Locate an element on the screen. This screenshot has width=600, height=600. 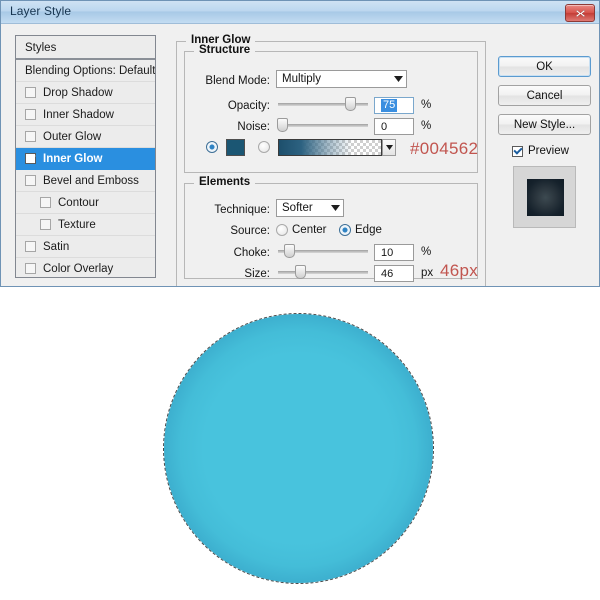
sidebar-item-inner-shadow: Inner Shadow is located at coordinates (85, 115).